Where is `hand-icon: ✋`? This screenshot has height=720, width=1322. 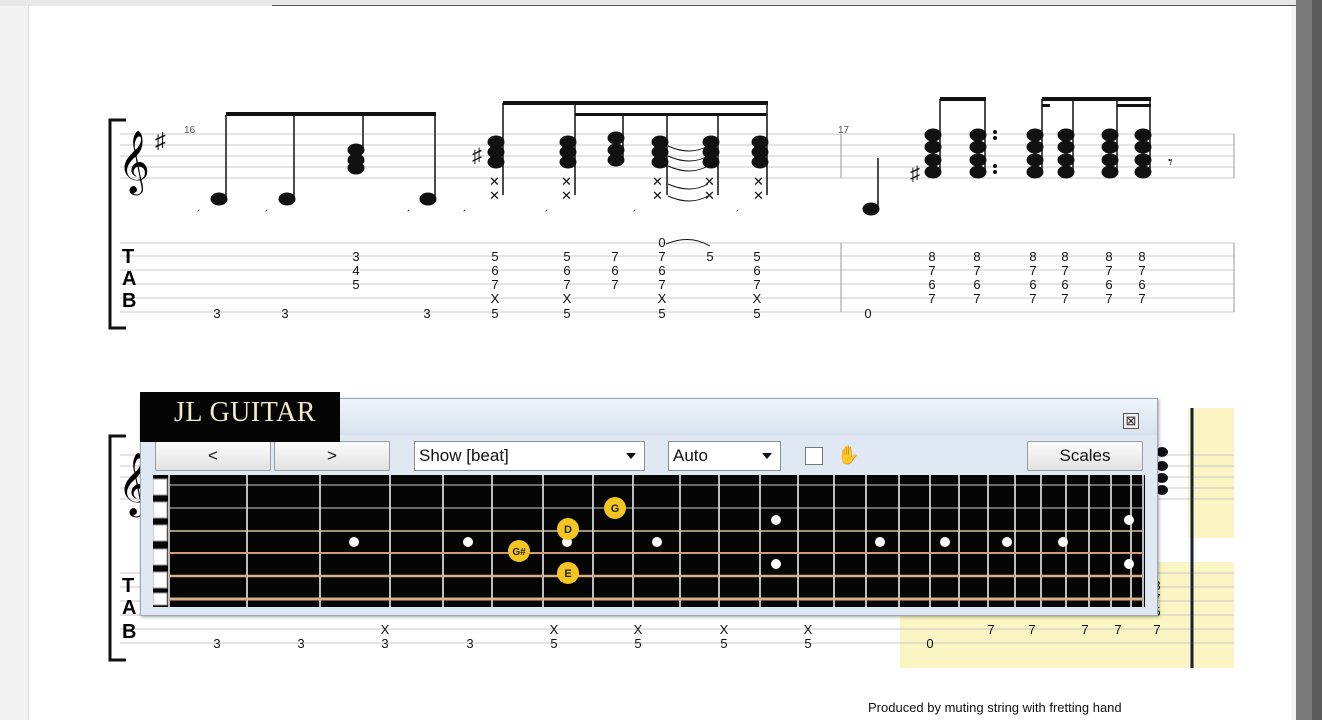 hand-icon: ✋ is located at coordinates (848, 455).